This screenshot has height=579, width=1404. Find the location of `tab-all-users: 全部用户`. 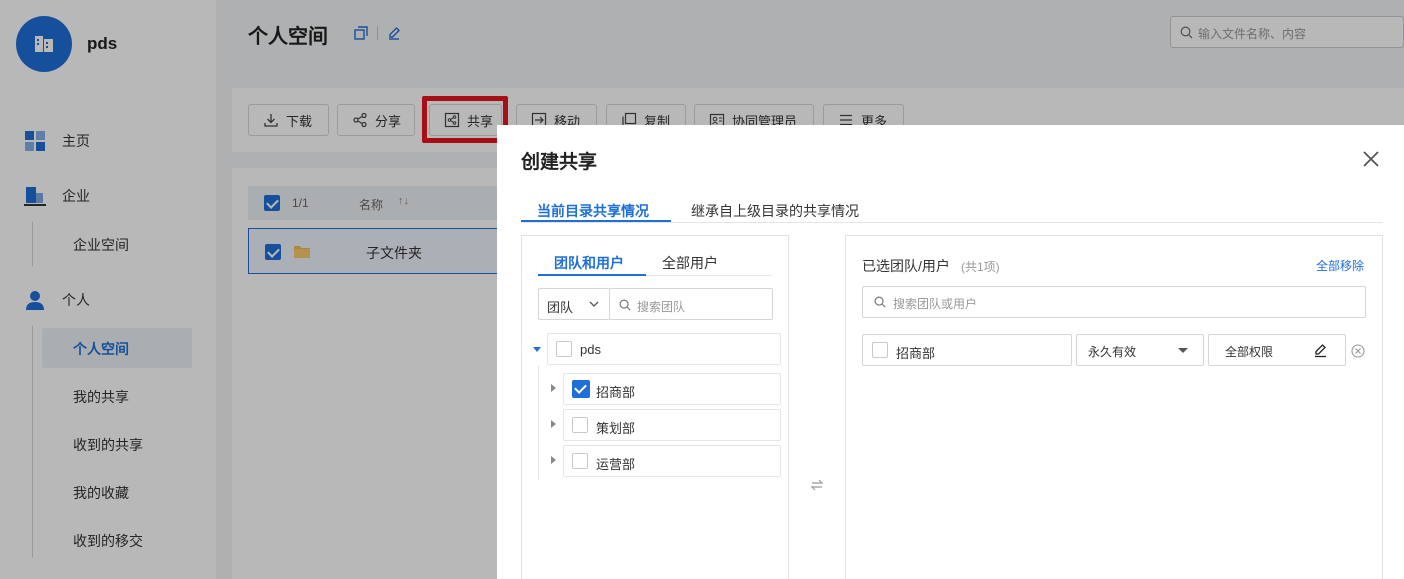

tab-all-users: 全部用户 is located at coordinates (690, 263).